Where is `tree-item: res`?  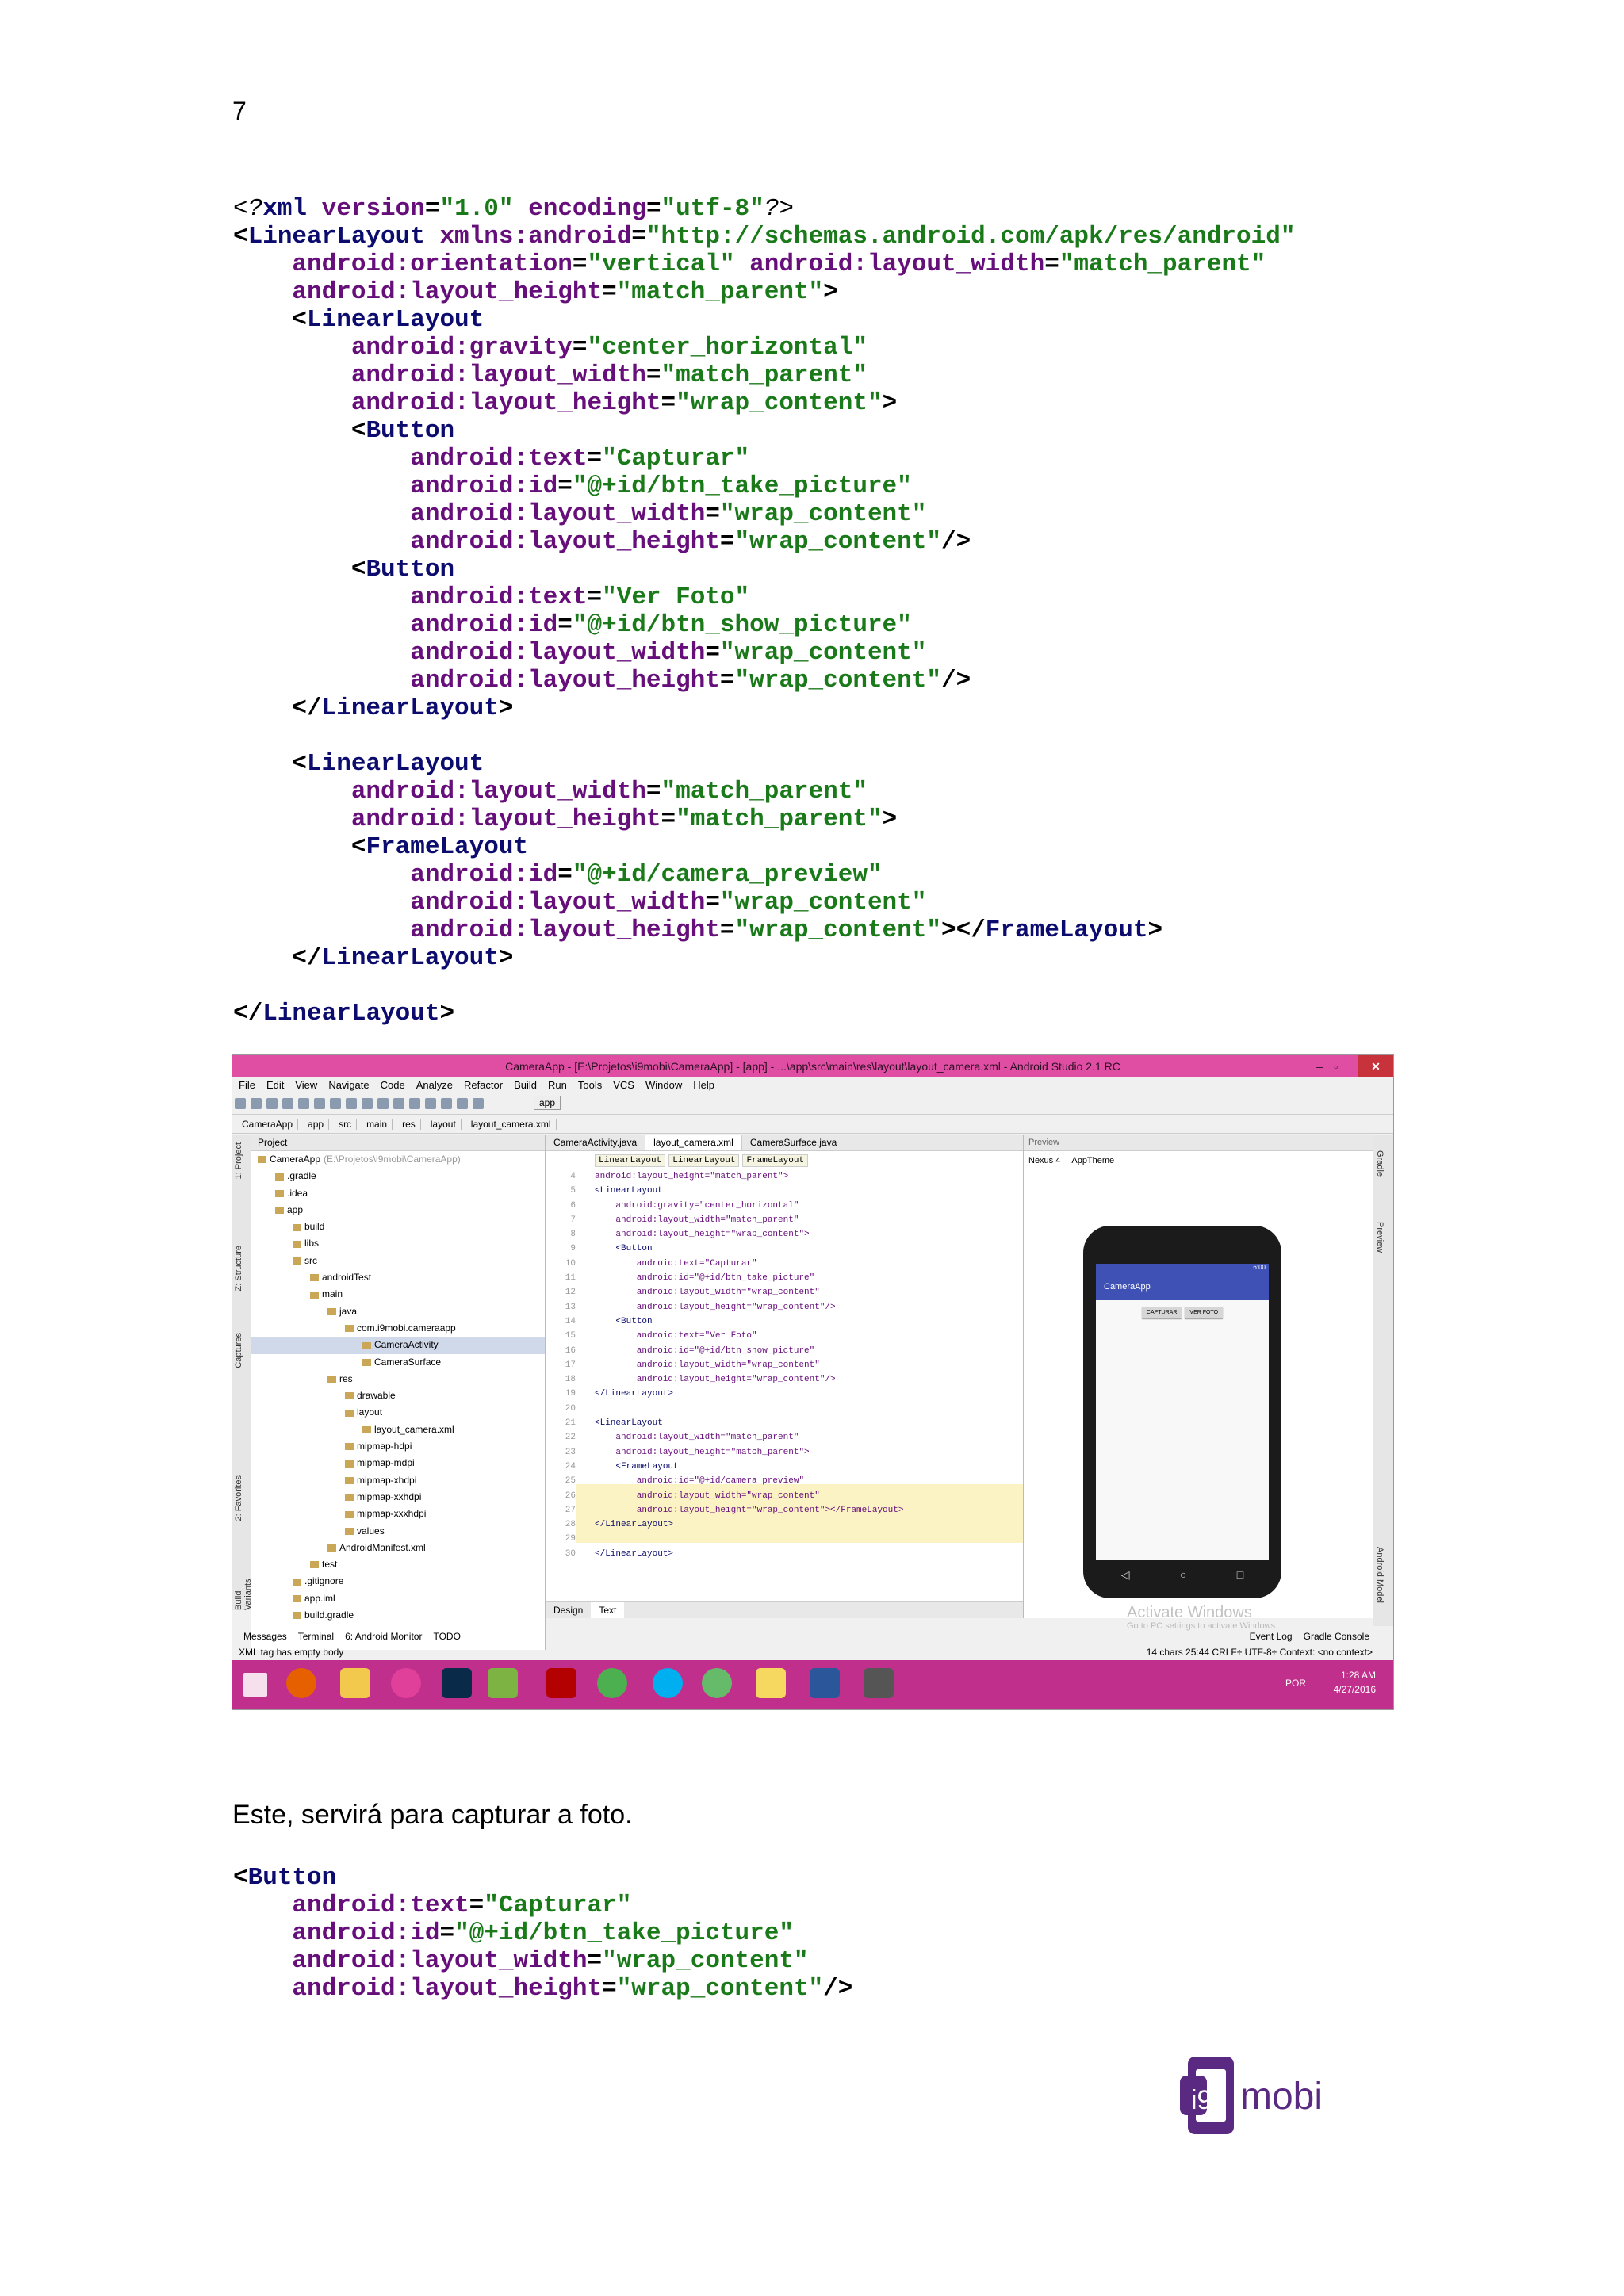 tree-item: res is located at coordinates (398, 1379).